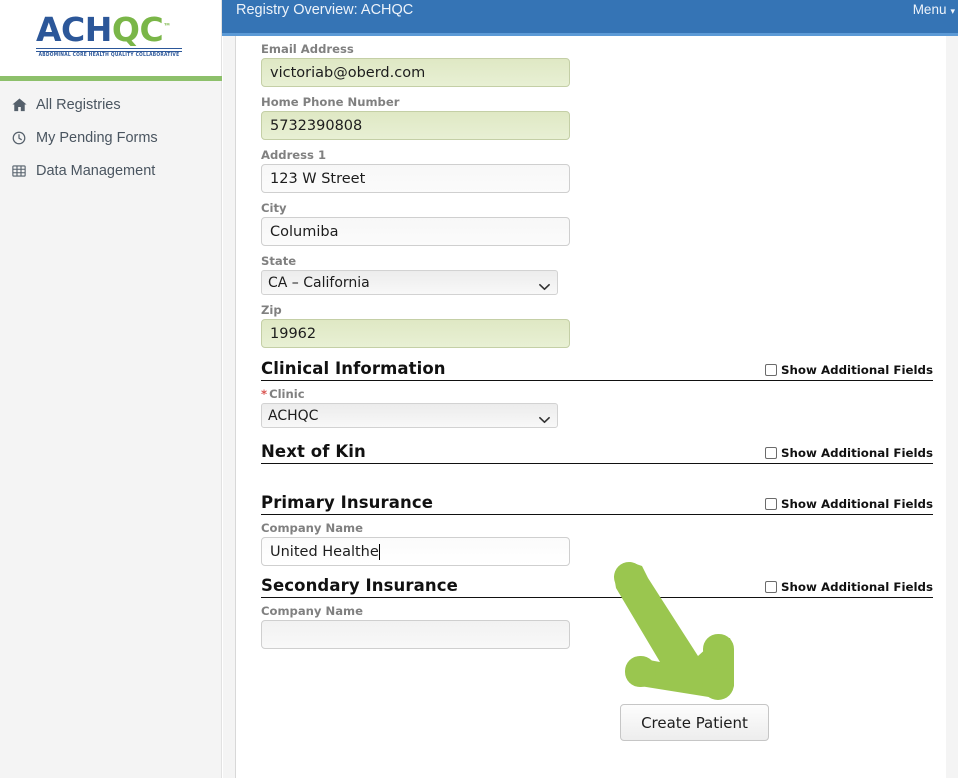  I want to click on sidebar-green-divider, so click(111, 78).